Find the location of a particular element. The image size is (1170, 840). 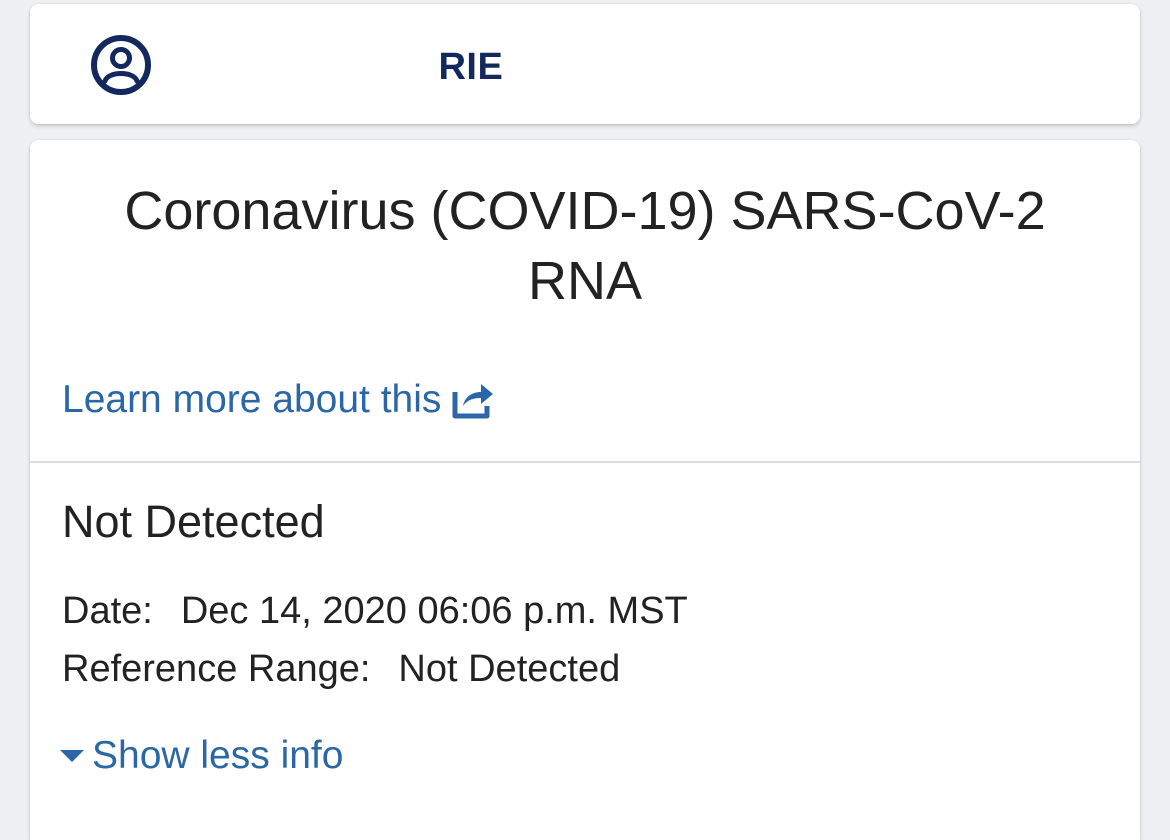

user-circle-icon is located at coordinates (121, 65).